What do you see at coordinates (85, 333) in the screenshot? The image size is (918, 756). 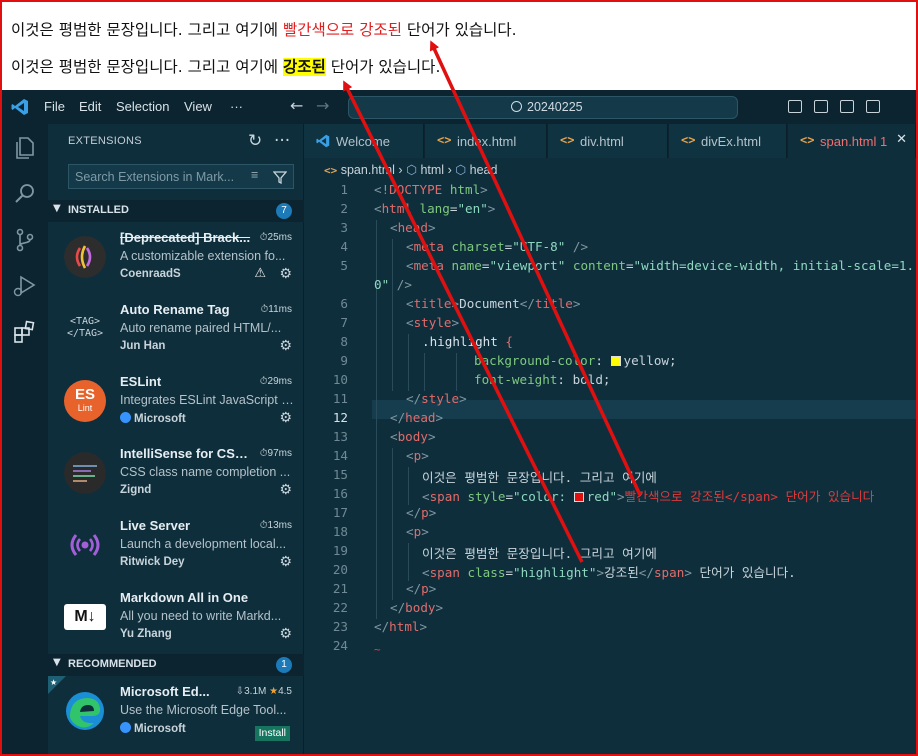 I see `tag-icon-text: </TAG>` at bounding box center [85, 333].